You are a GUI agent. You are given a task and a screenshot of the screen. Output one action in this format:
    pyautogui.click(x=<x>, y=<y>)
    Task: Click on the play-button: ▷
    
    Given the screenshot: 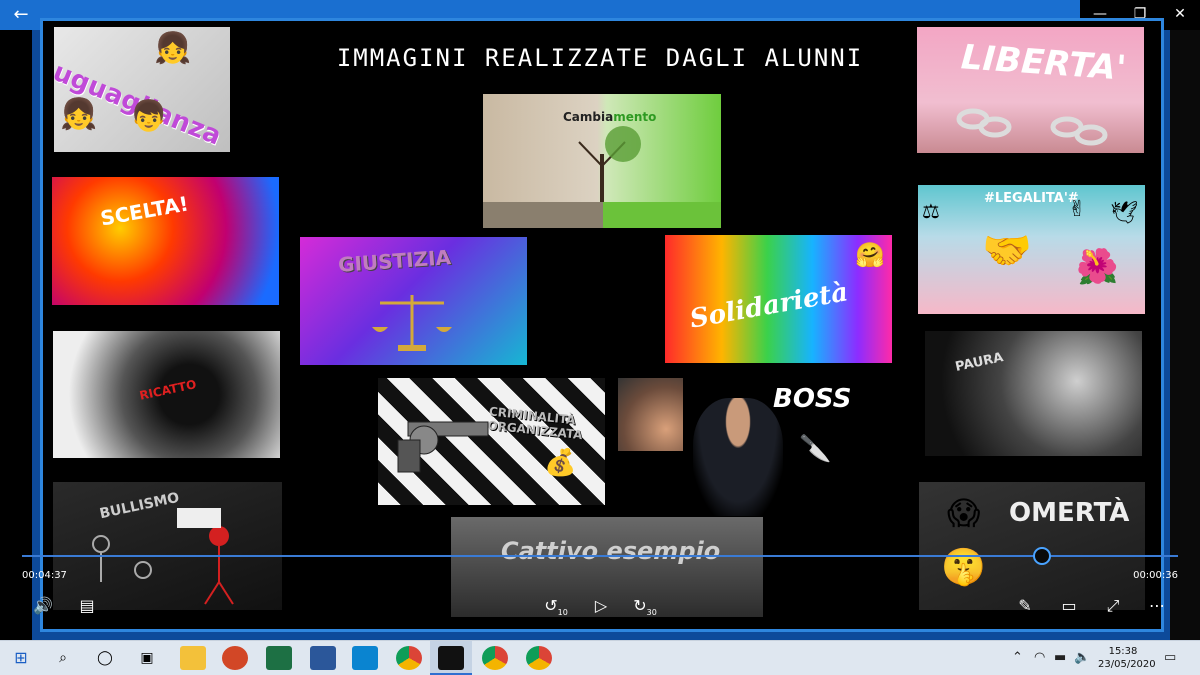 What is the action you would take?
    pyautogui.click(x=601, y=606)
    